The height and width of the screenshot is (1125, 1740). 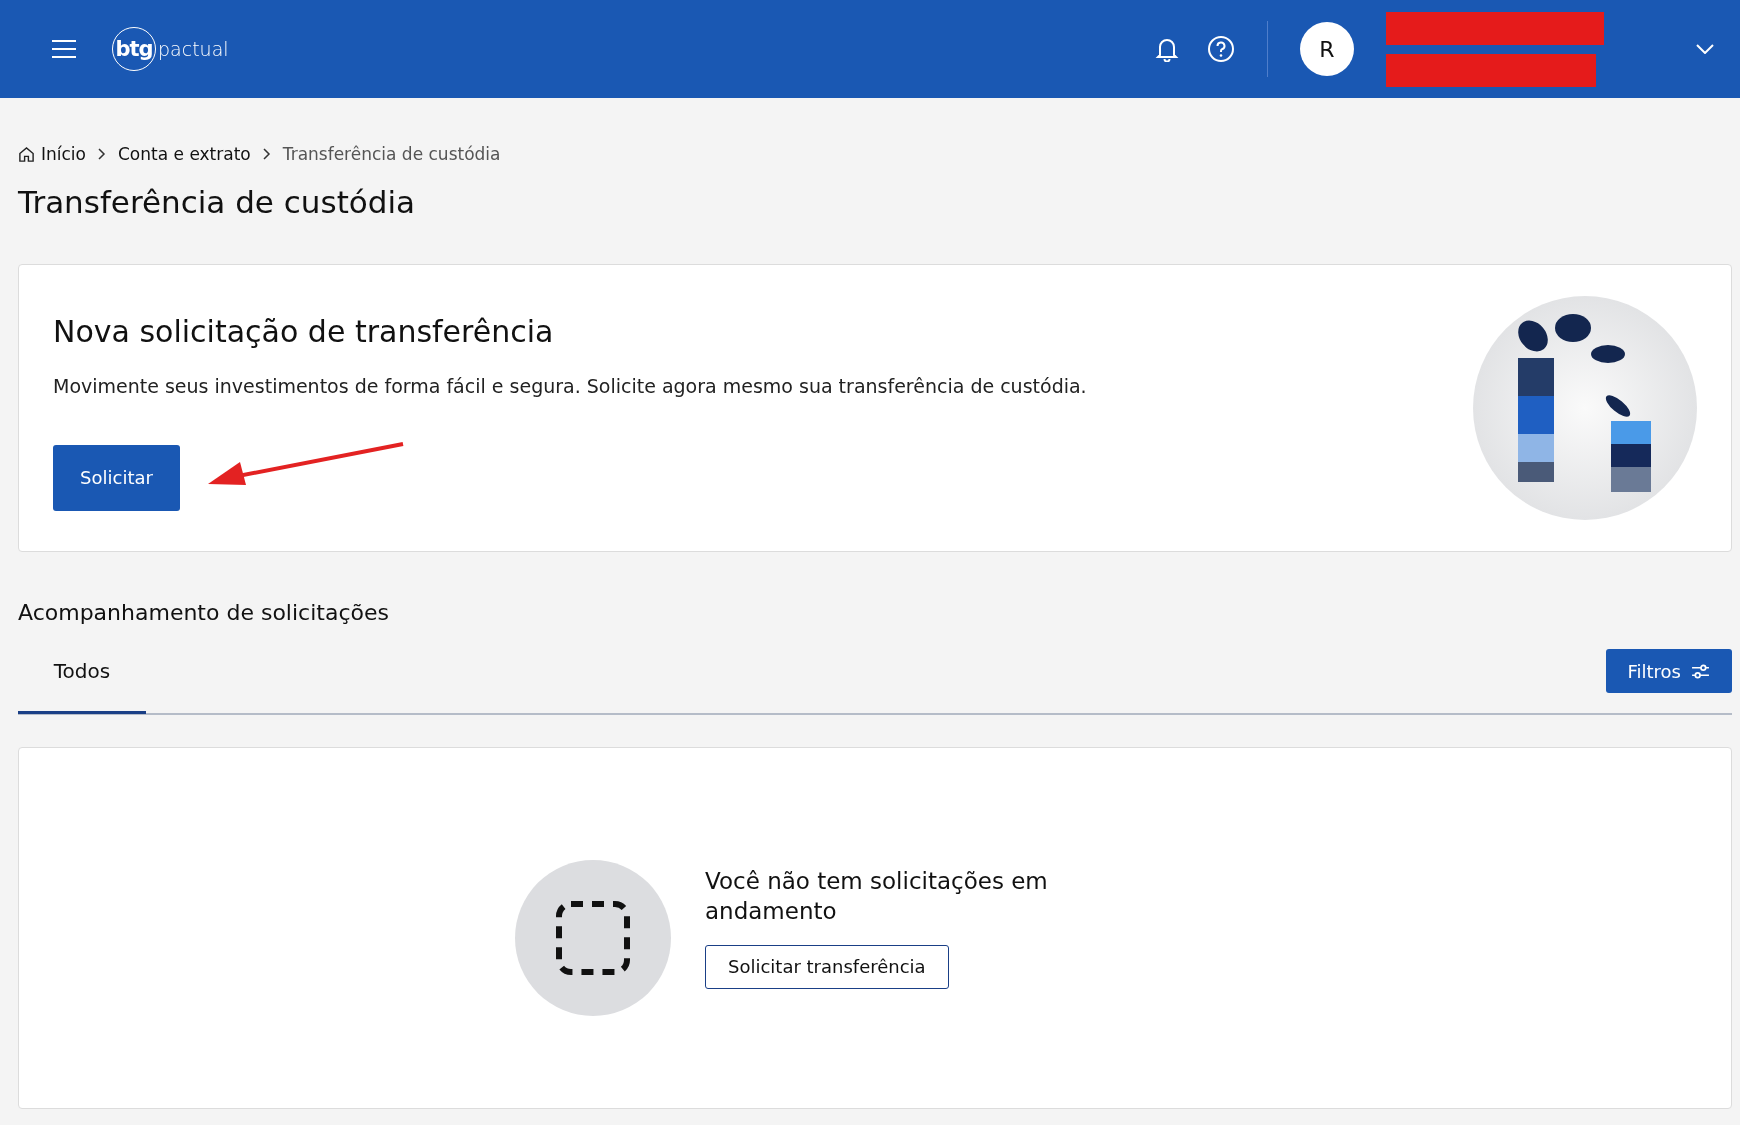 I want to click on help-icon, so click(x=1221, y=49).